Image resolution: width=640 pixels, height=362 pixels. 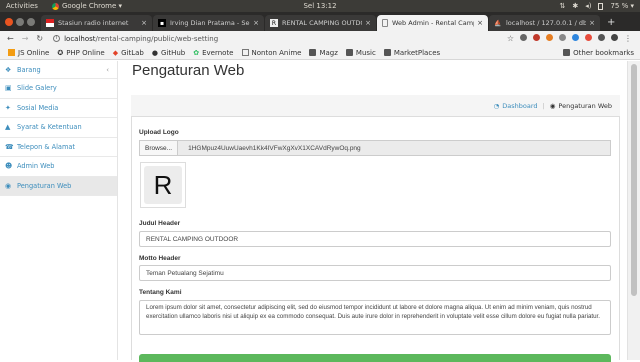 I want to click on tab-title: Irving Dian Pratama - Sem, so click(x=210, y=23).